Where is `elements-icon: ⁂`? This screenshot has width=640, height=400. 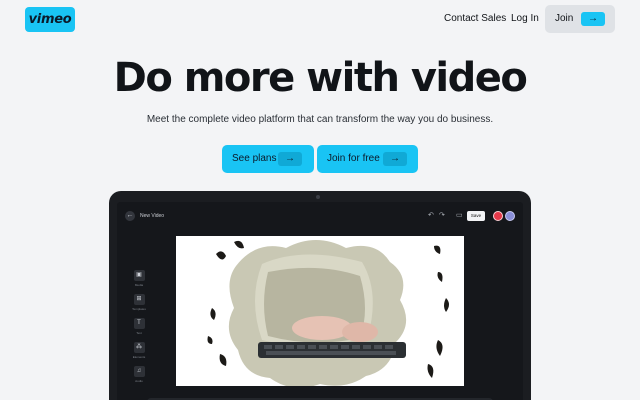
elements-icon: ⁂ is located at coordinates (139, 347).